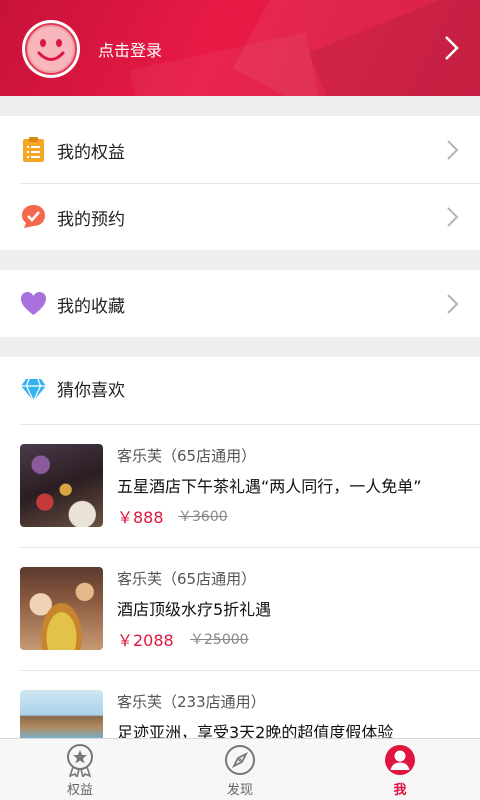  I want to click on section-title: 猜你喜欢, so click(91, 391).